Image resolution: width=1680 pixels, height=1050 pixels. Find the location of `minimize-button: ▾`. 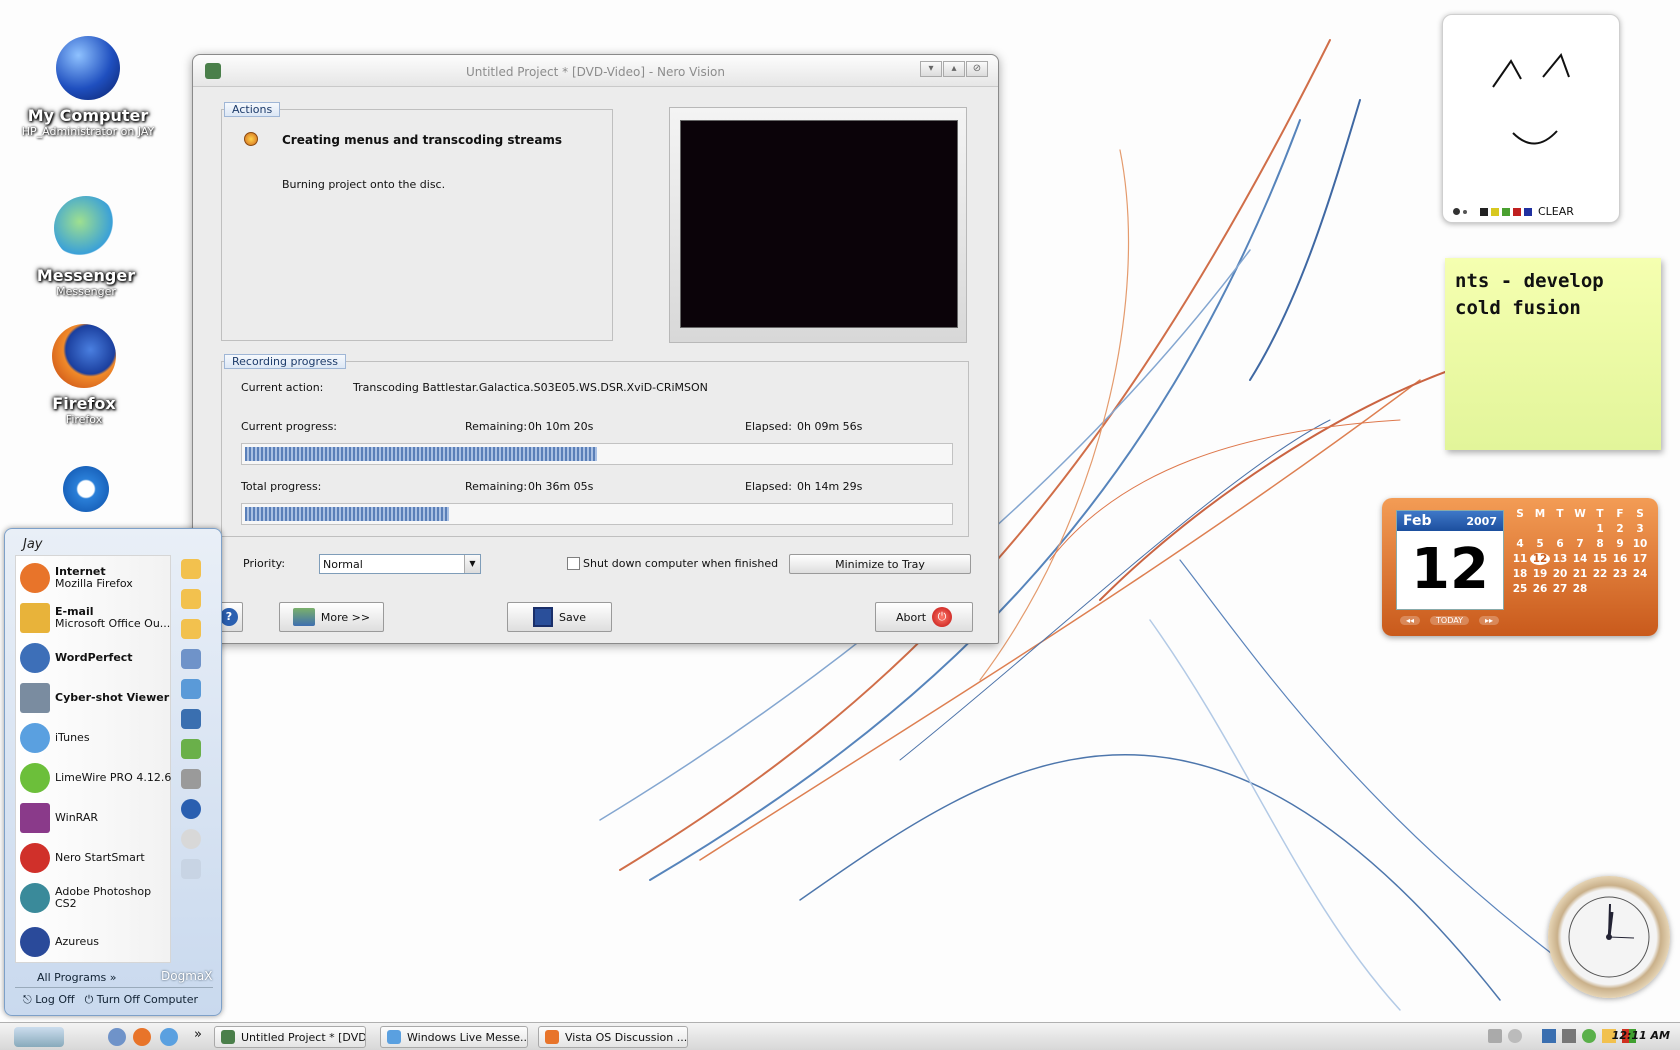

minimize-button: ▾ is located at coordinates (931, 69).